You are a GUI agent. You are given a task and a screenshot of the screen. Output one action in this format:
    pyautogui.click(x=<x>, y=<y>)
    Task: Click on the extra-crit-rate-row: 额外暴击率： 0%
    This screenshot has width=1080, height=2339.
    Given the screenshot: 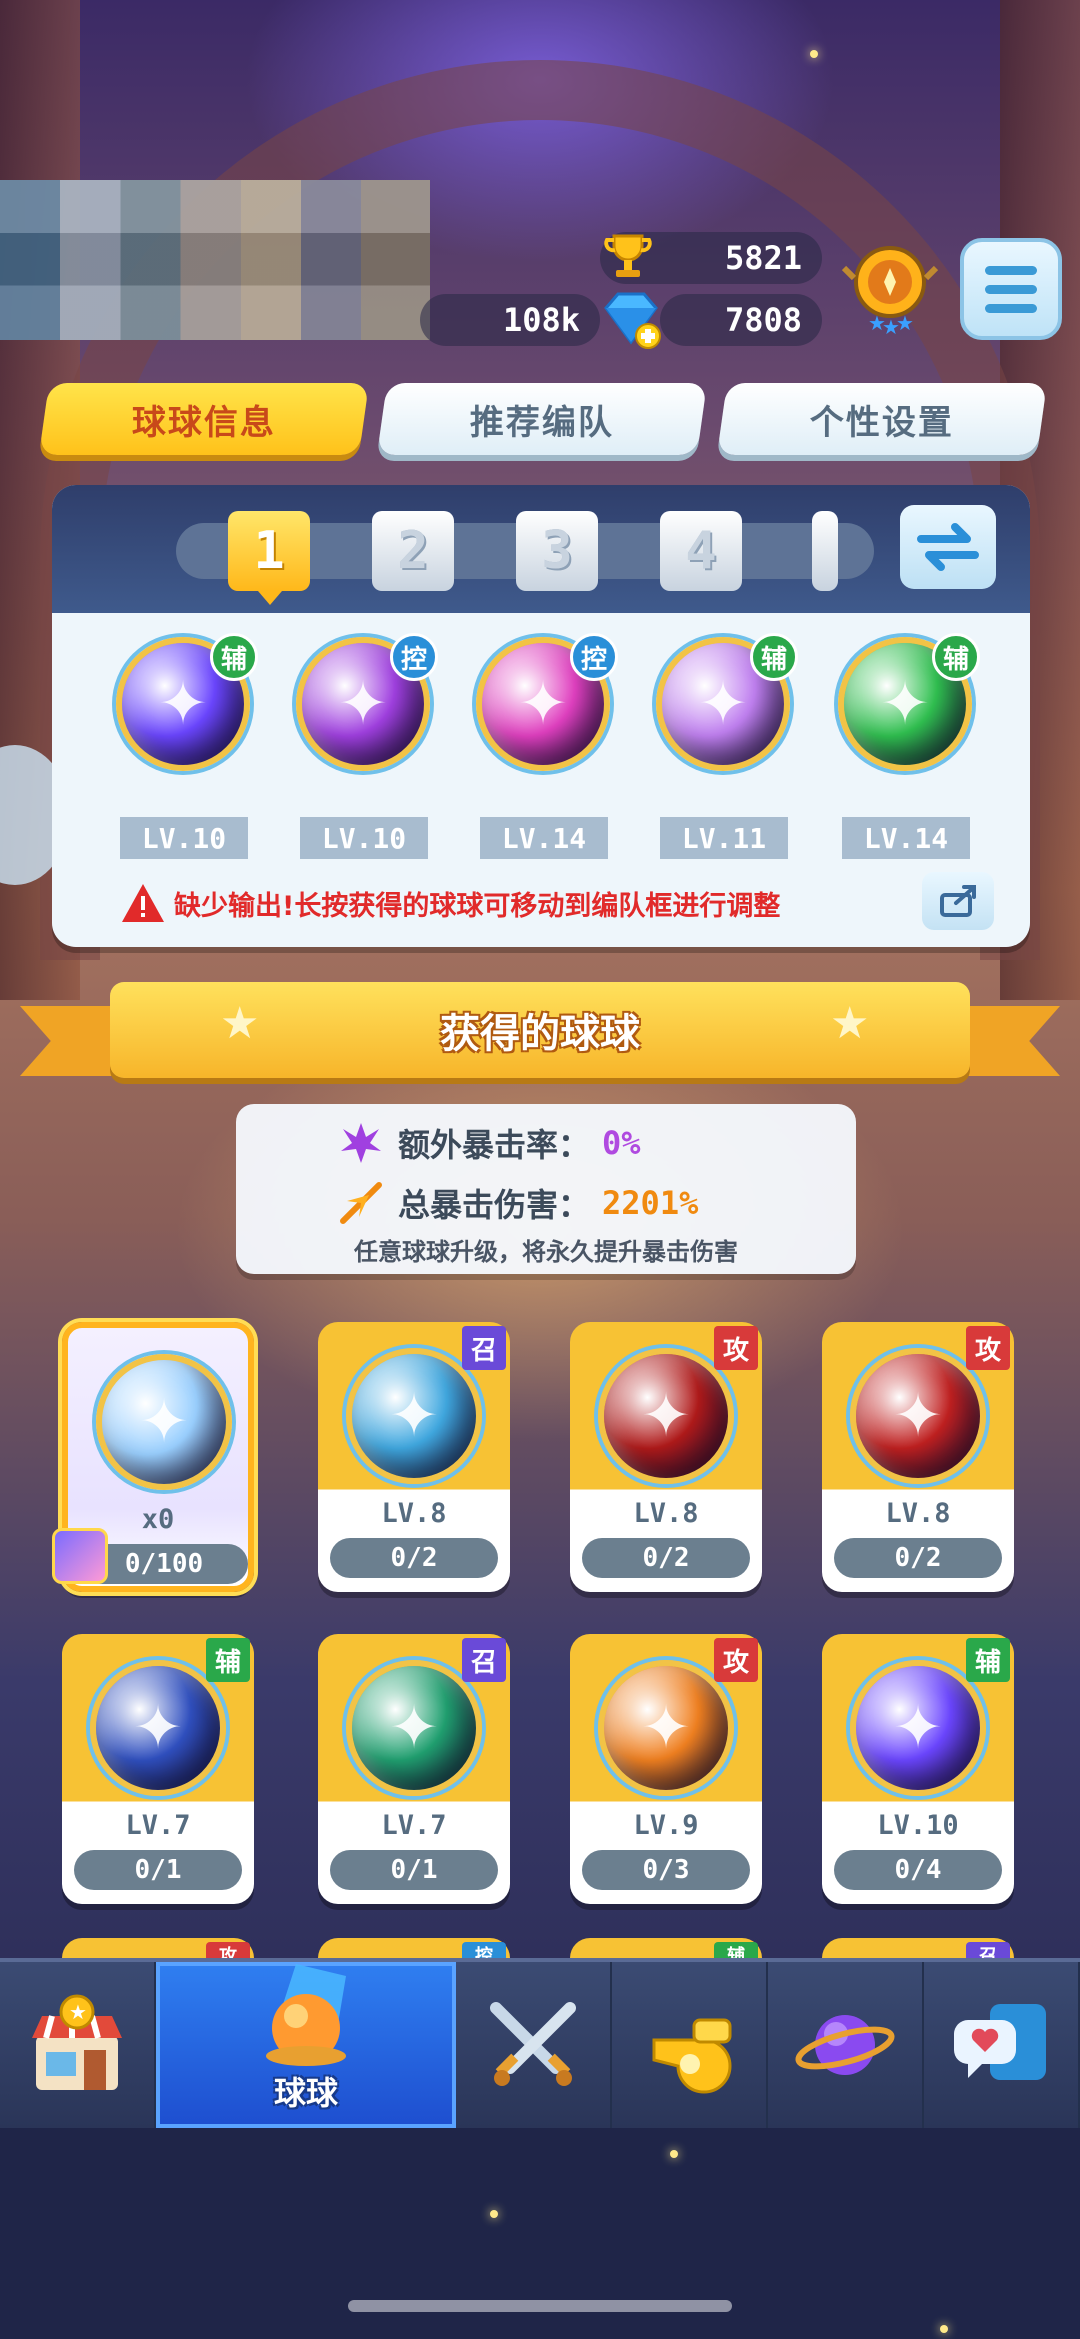 What is the action you would take?
    pyautogui.click(x=488, y=1143)
    